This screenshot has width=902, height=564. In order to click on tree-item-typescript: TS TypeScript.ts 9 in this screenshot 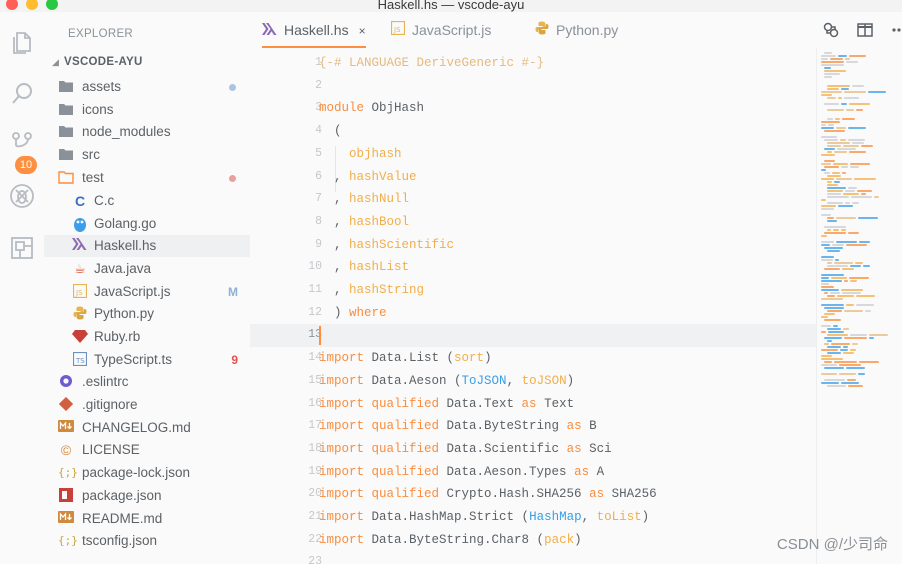, I will do `click(147, 360)`.